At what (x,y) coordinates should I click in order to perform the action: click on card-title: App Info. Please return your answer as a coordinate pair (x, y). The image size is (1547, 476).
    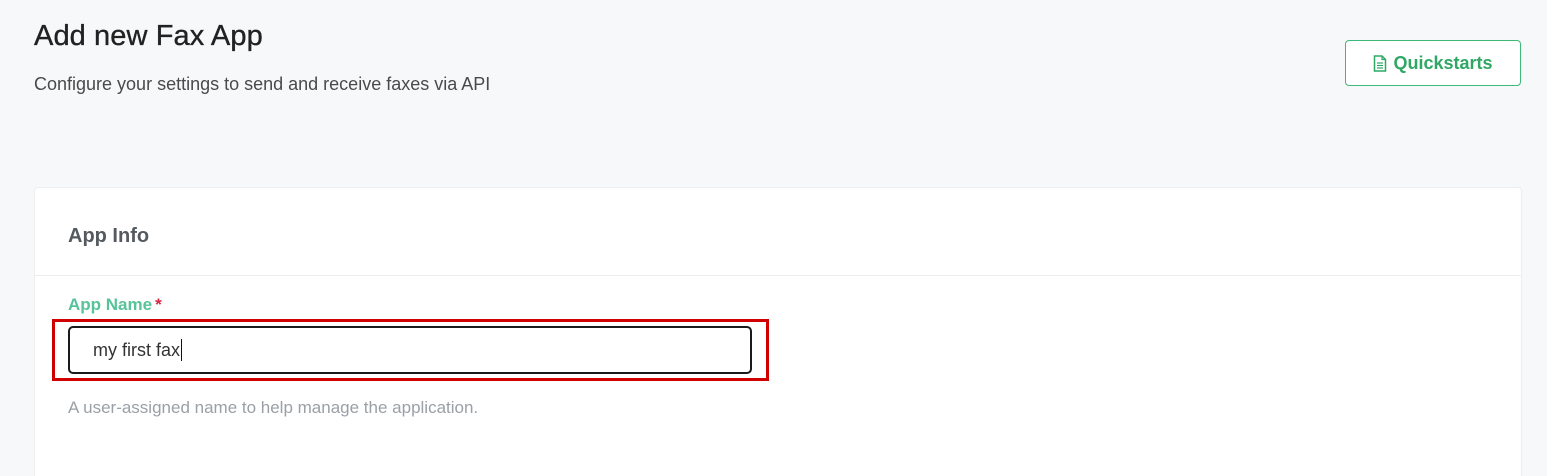
    Looking at the image, I should click on (109, 236).